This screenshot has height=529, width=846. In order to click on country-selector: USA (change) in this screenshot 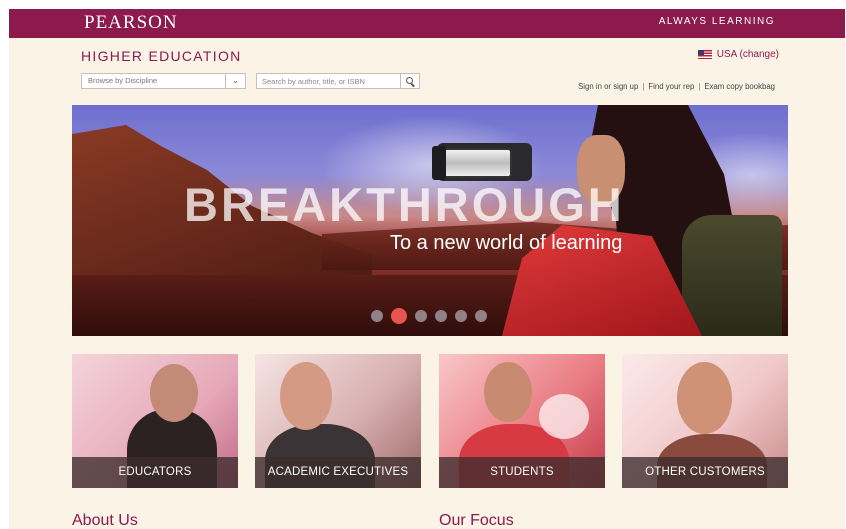, I will do `click(738, 54)`.